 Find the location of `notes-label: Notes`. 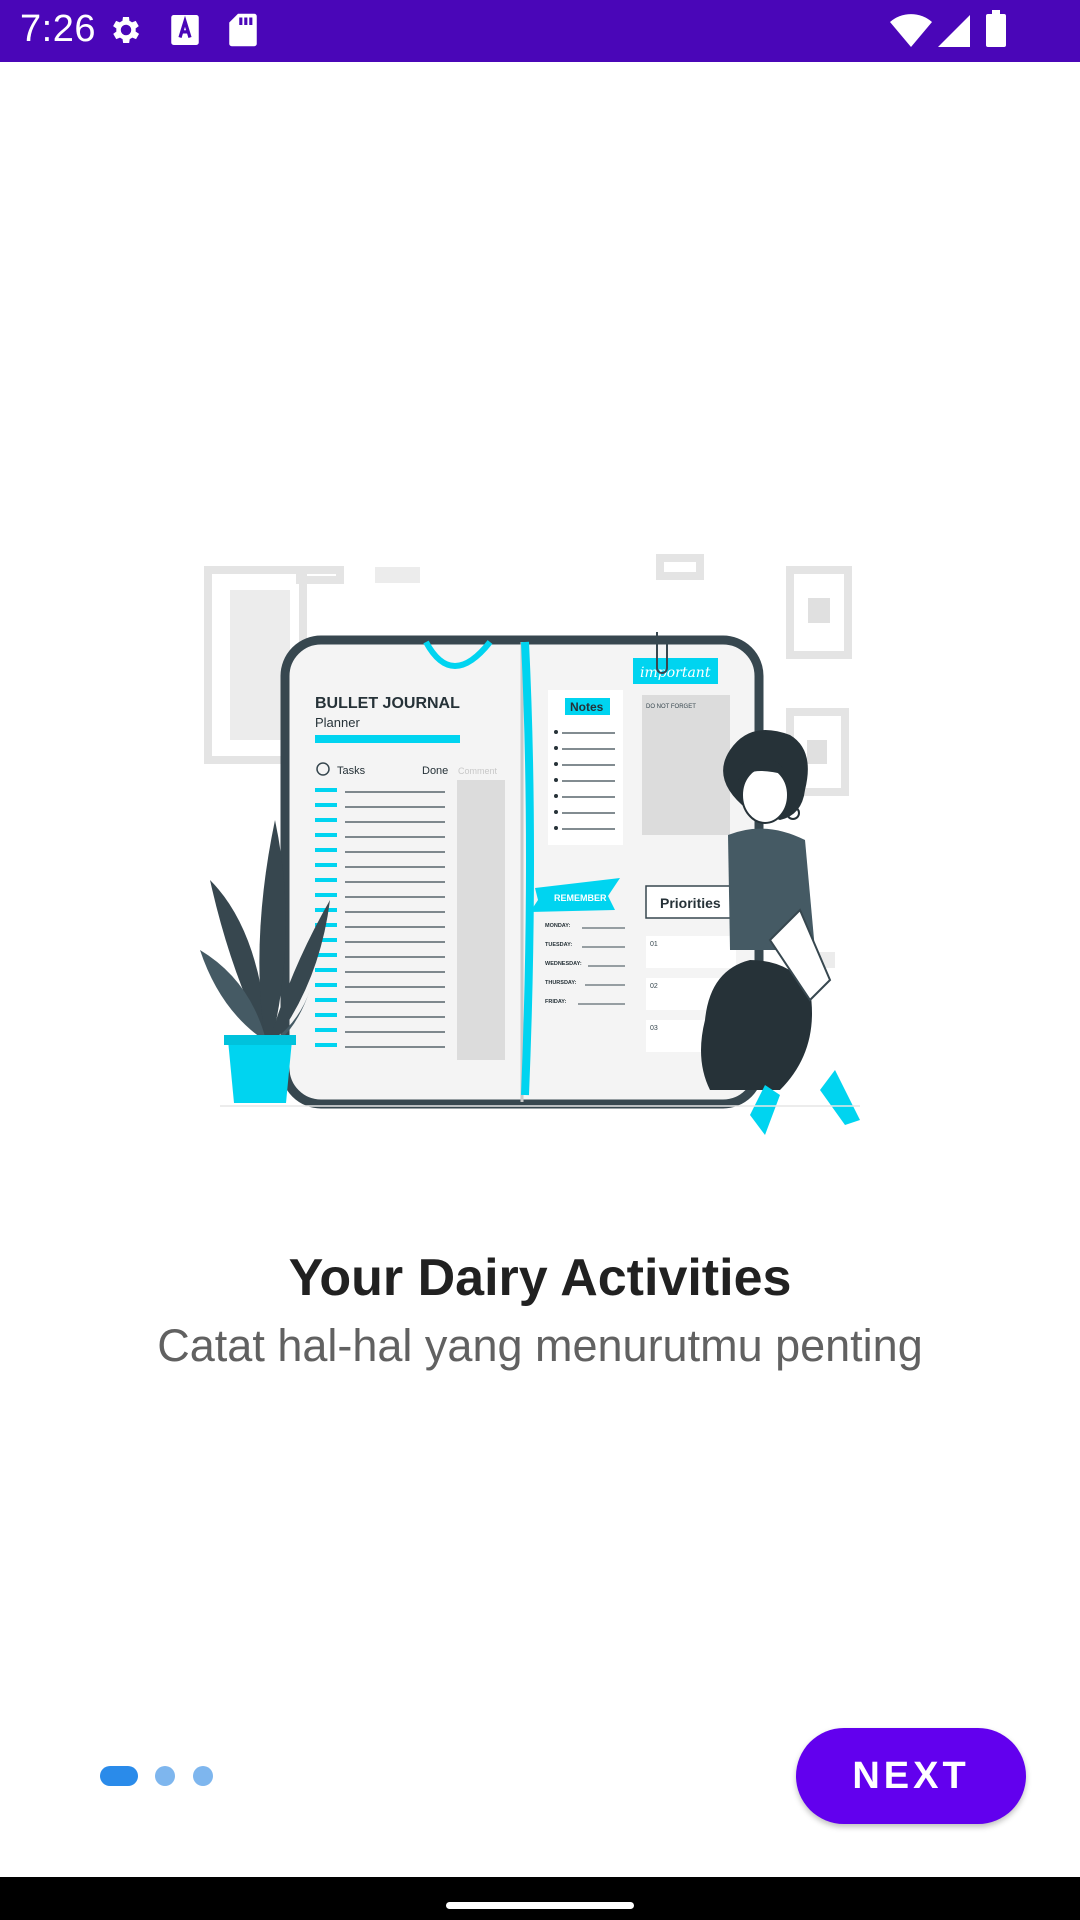

notes-label: Notes is located at coordinates (587, 707).